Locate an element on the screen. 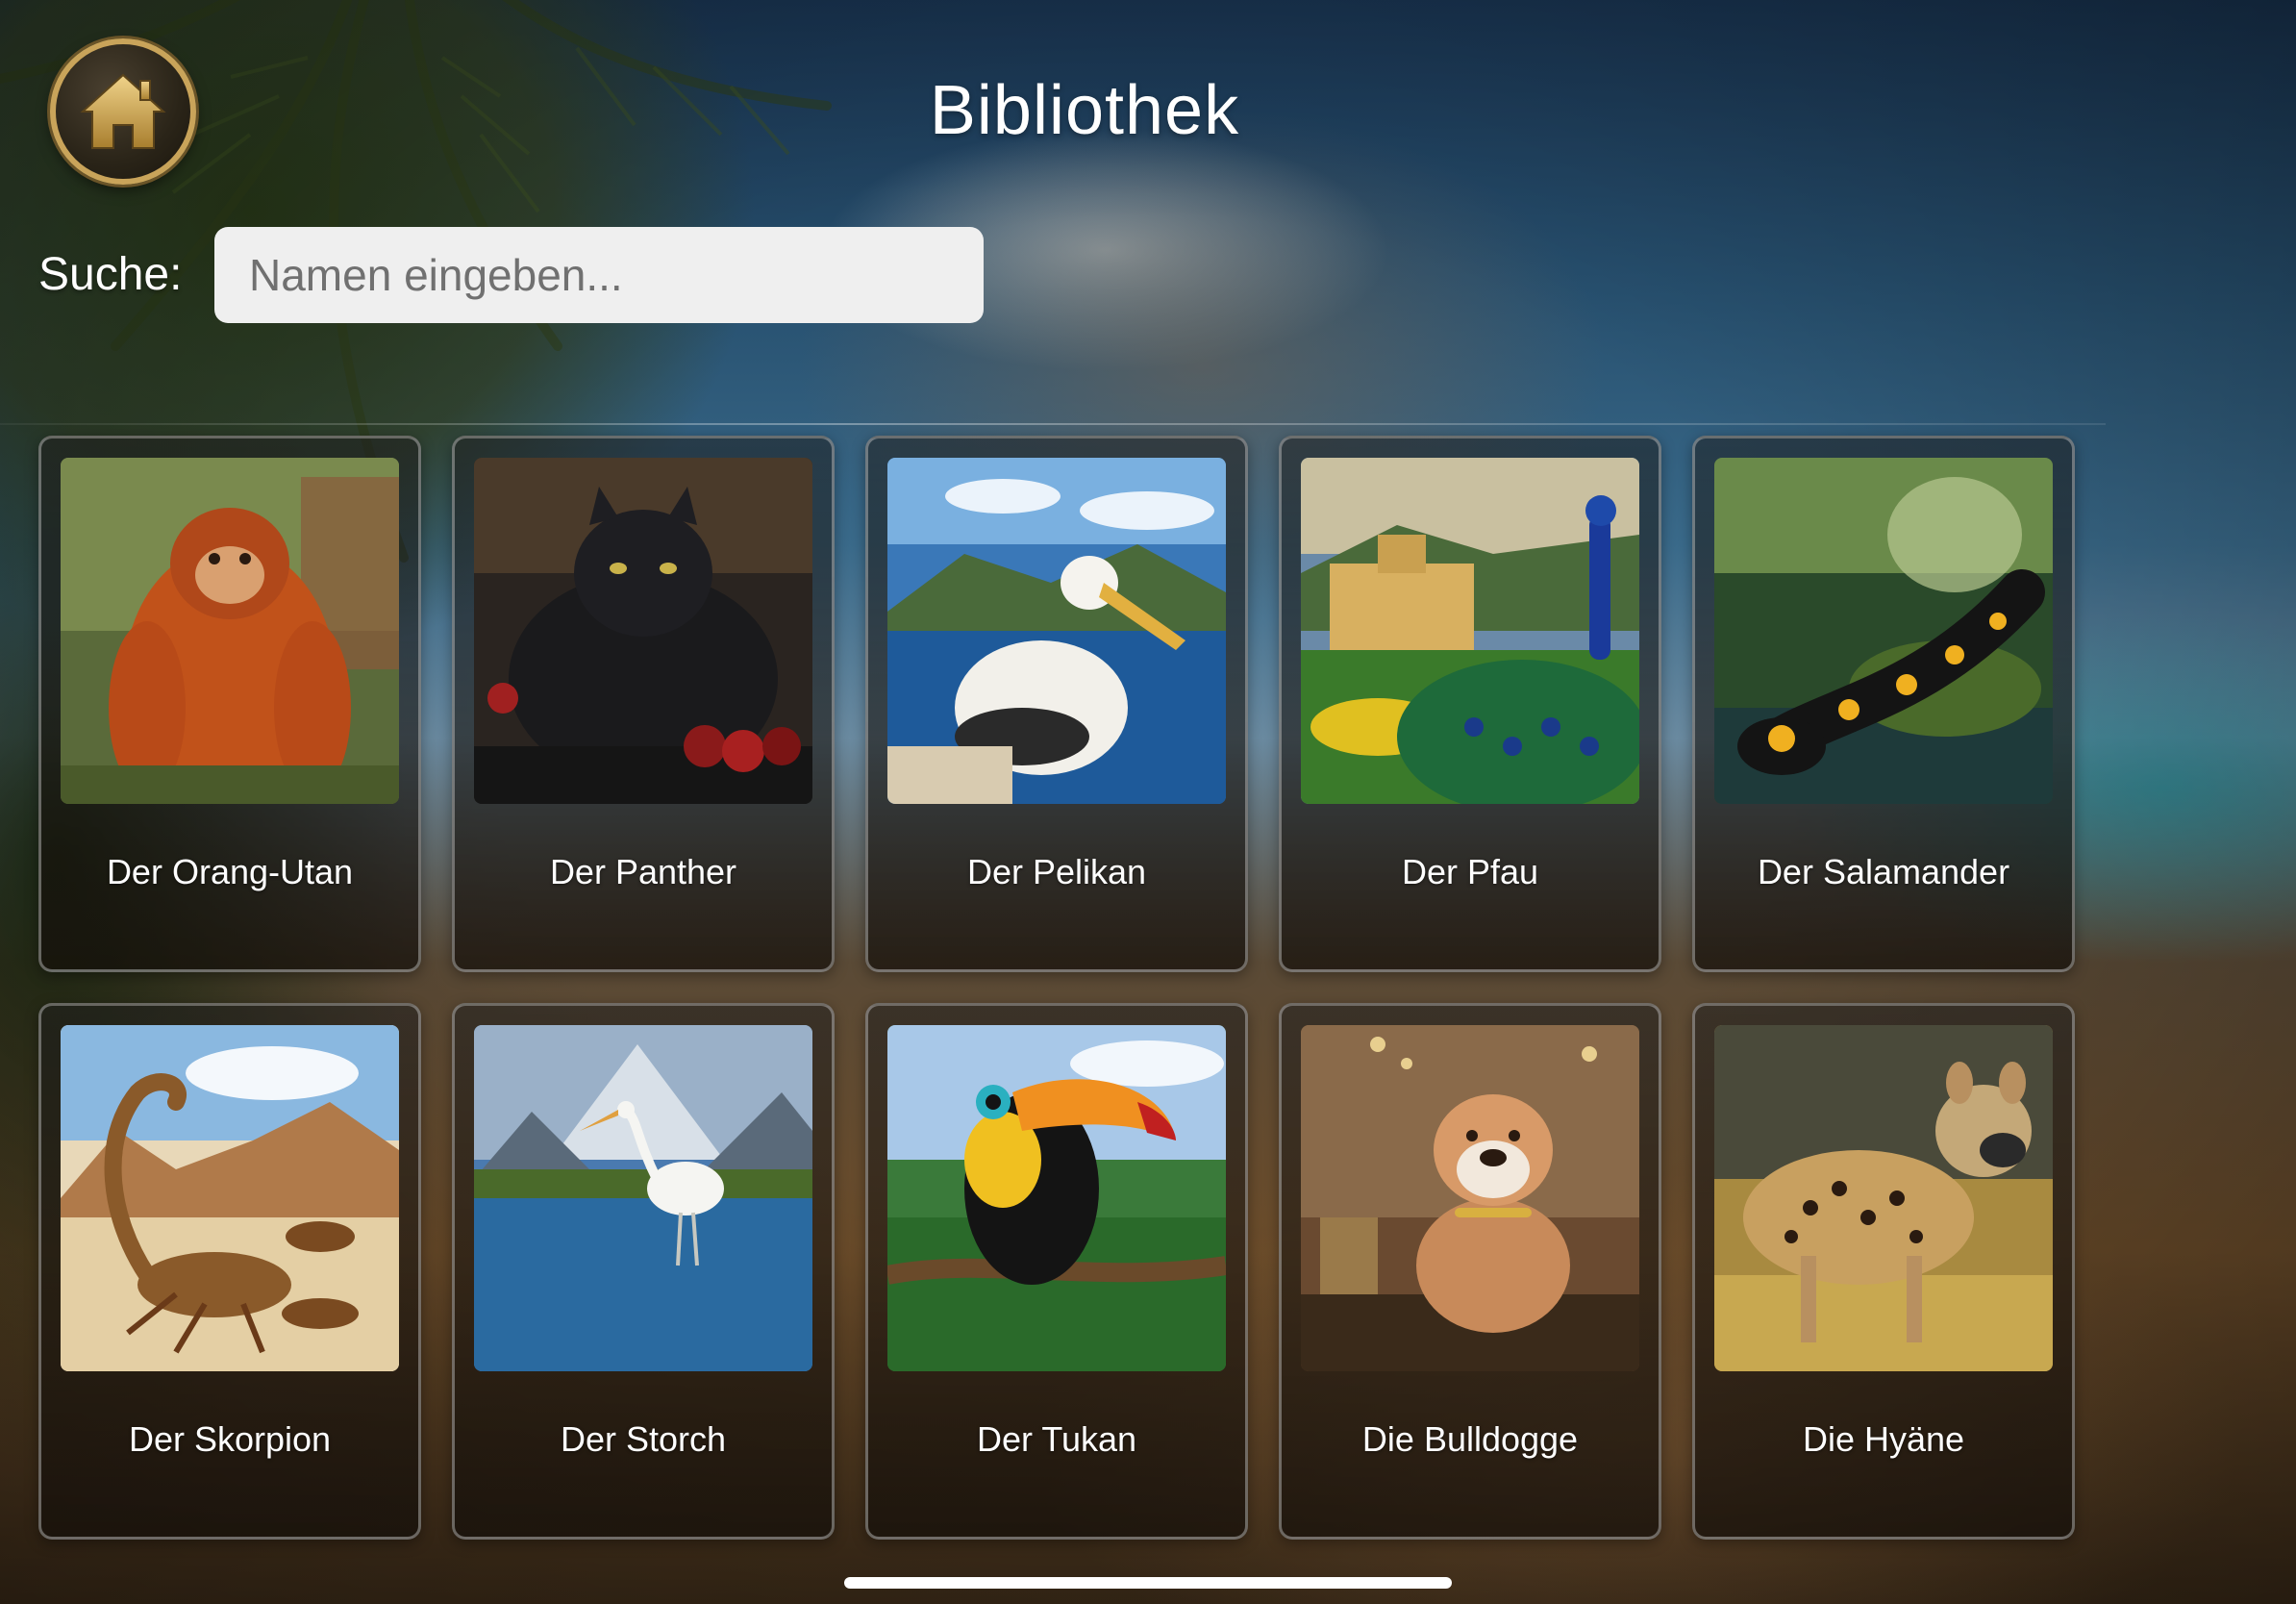  stork-image is located at coordinates (643, 1198).